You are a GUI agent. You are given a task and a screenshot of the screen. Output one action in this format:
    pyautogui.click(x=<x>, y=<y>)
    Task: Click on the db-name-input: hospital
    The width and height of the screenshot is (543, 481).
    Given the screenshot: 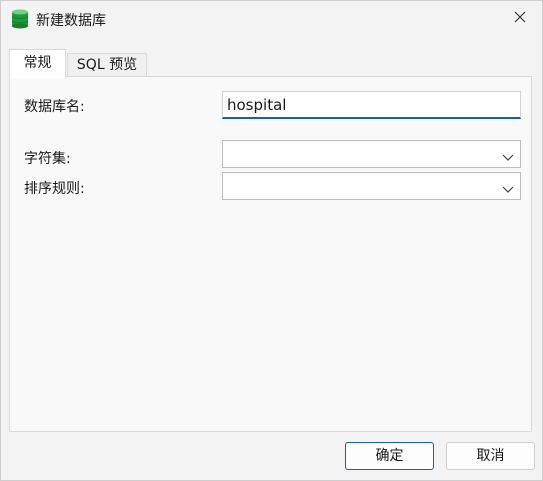 What is the action you would take?
    pyautogui.click(x=371, y=105)
    